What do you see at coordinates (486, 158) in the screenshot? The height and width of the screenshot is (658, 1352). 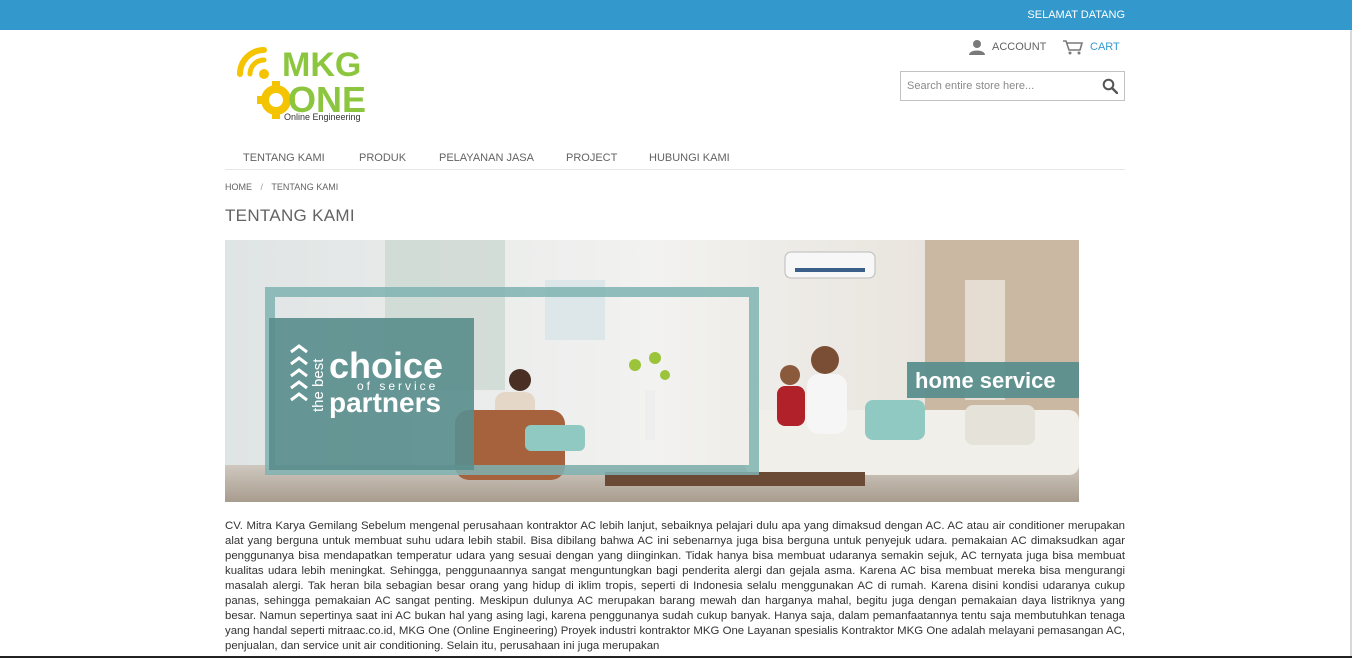 I see `nav-item-pelayanan-jasa: PELAYANAN JASA` at bounding box center [486, 158].